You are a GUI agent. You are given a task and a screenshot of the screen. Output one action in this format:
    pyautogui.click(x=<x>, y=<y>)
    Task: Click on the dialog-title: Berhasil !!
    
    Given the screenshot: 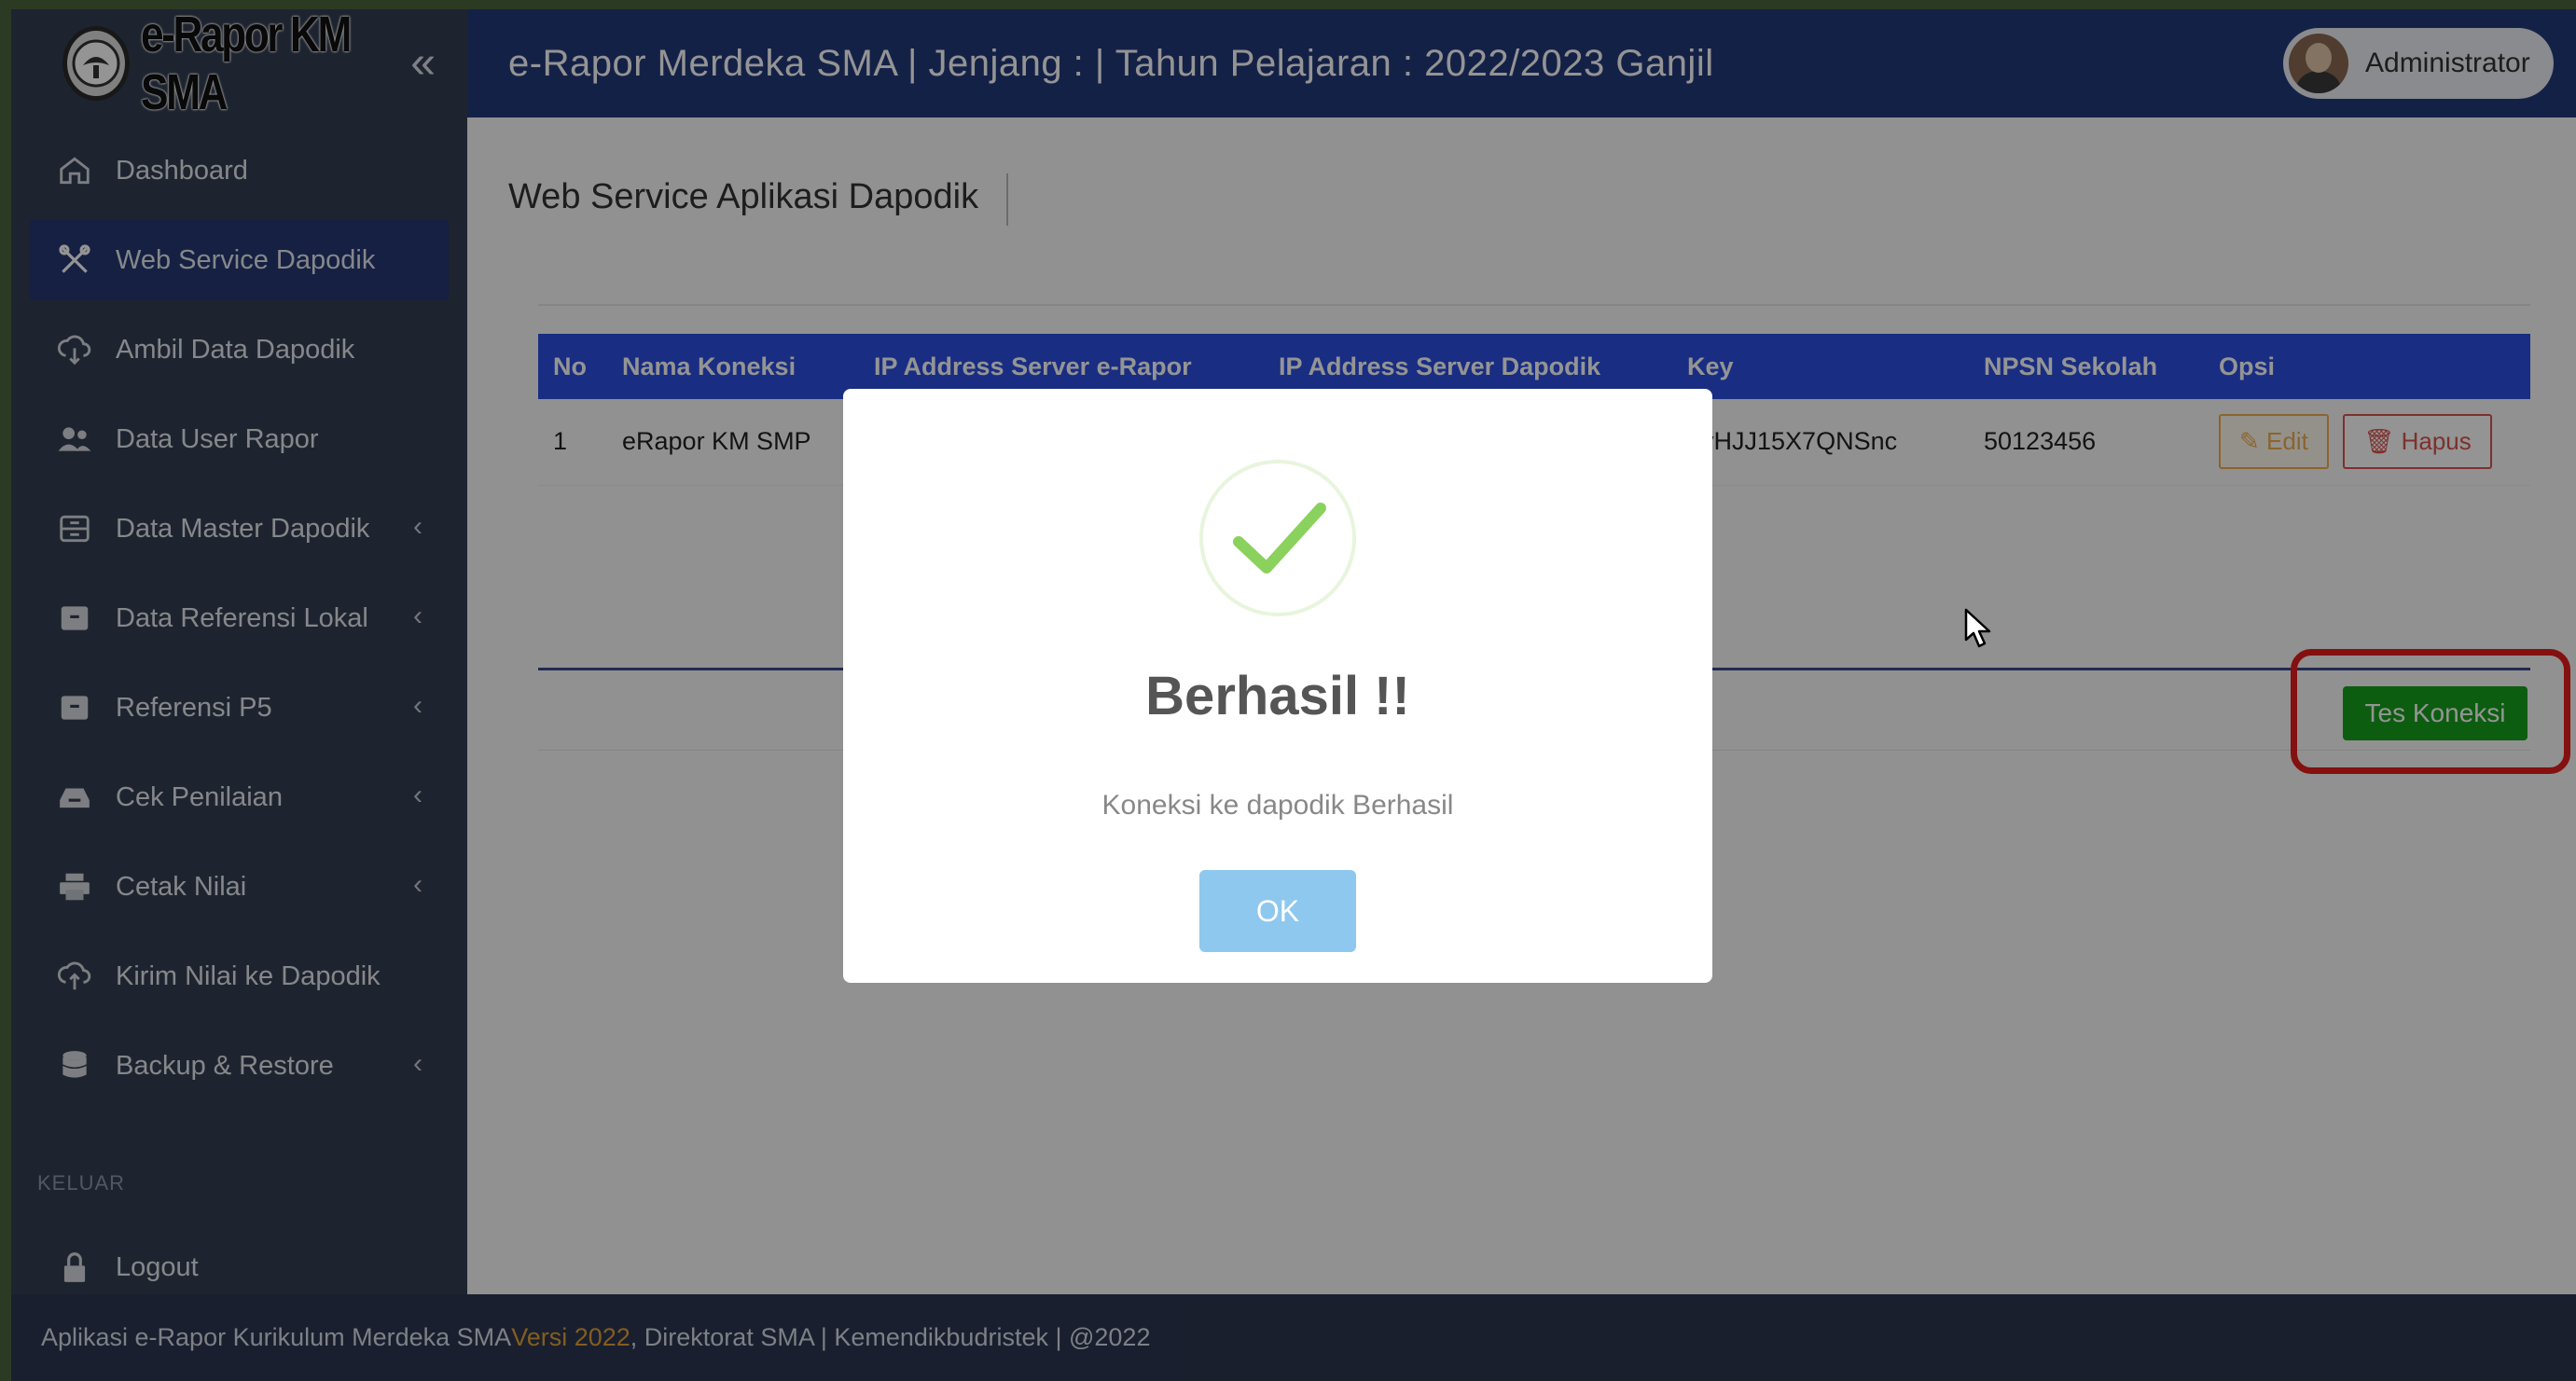 What is the action you would take?
    pyautogui.click(x=1277, y=696)
    